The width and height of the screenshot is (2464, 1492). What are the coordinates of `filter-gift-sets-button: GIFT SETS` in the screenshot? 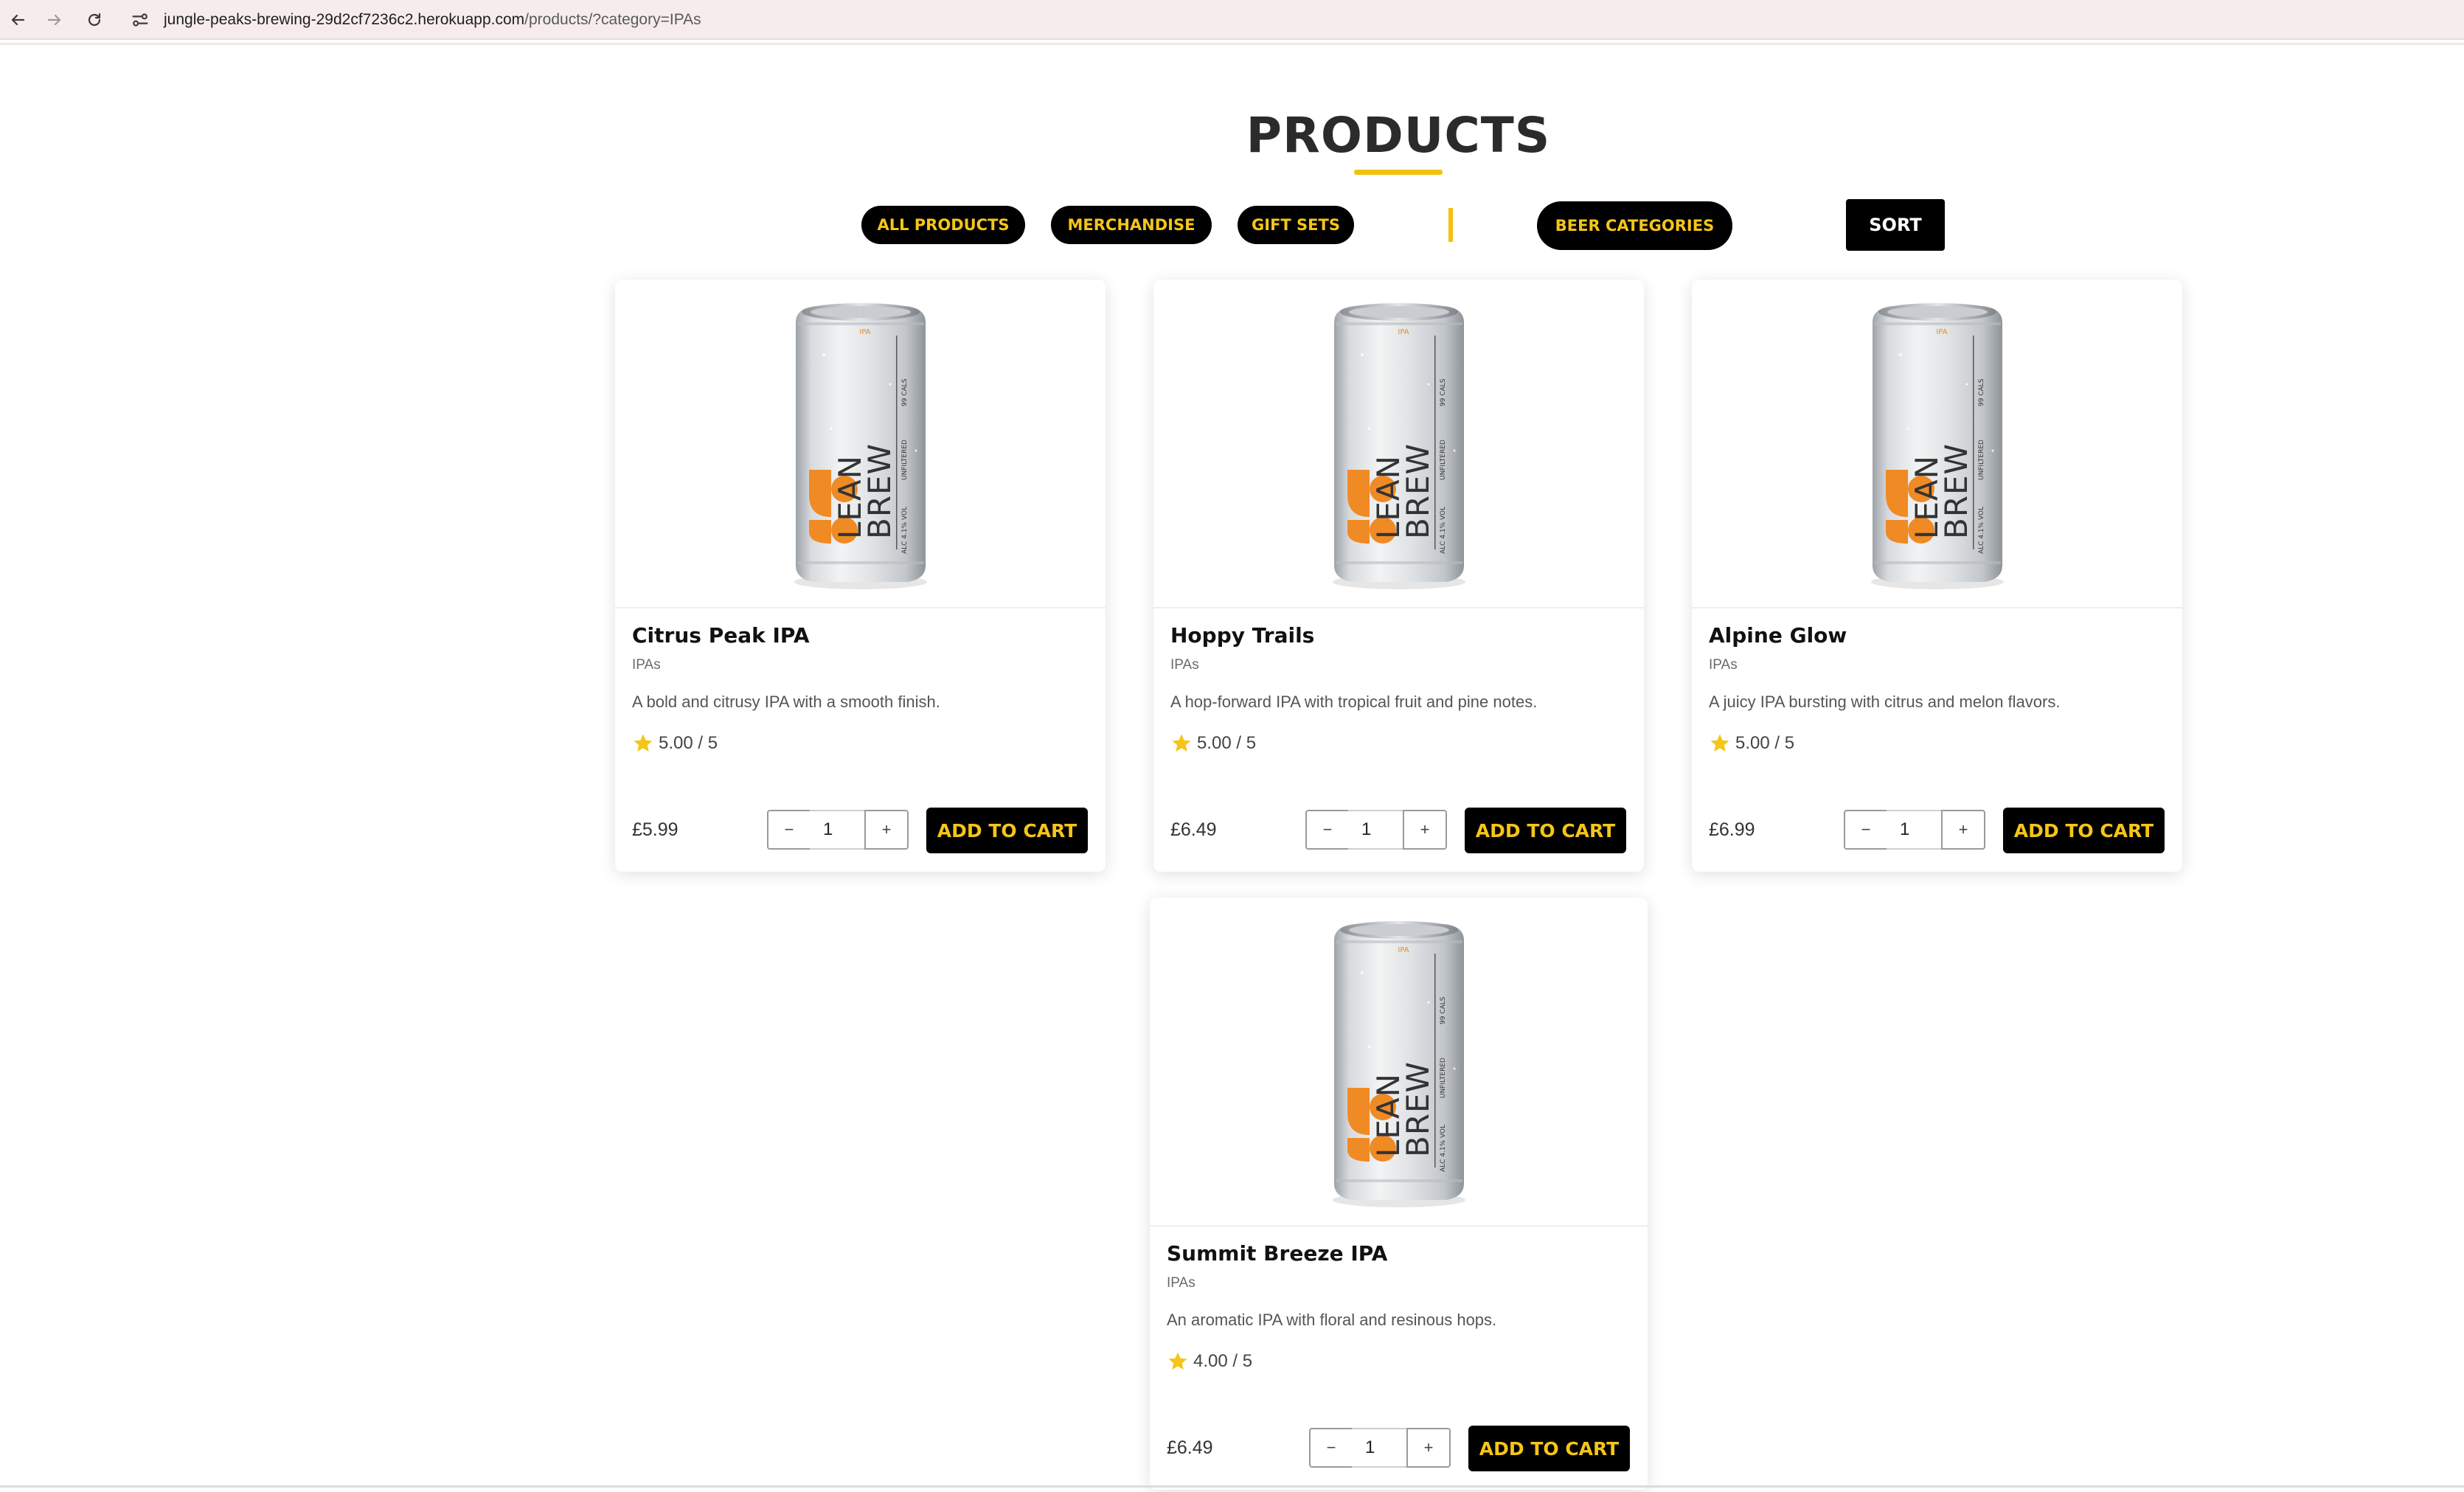 It's located at (1296, 225).